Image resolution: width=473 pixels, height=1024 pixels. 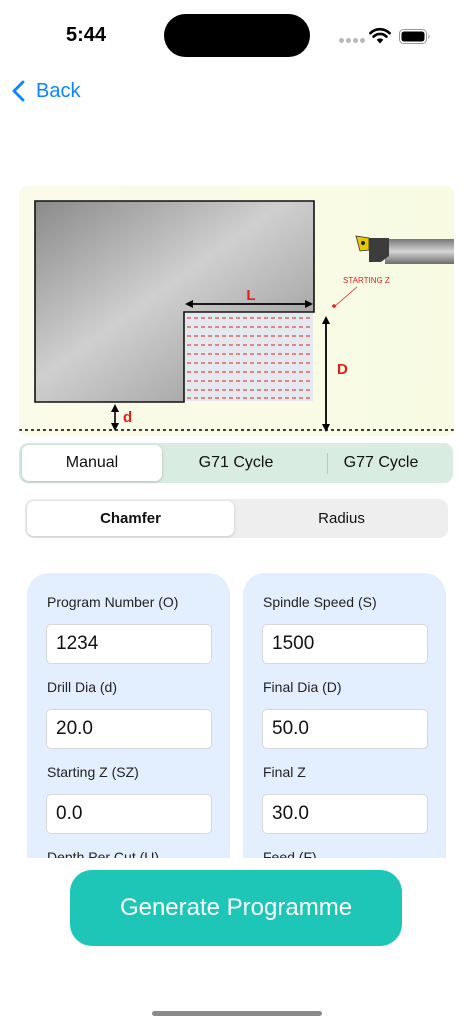 I want to click on wifi-icon, so click(x=380, y=36).